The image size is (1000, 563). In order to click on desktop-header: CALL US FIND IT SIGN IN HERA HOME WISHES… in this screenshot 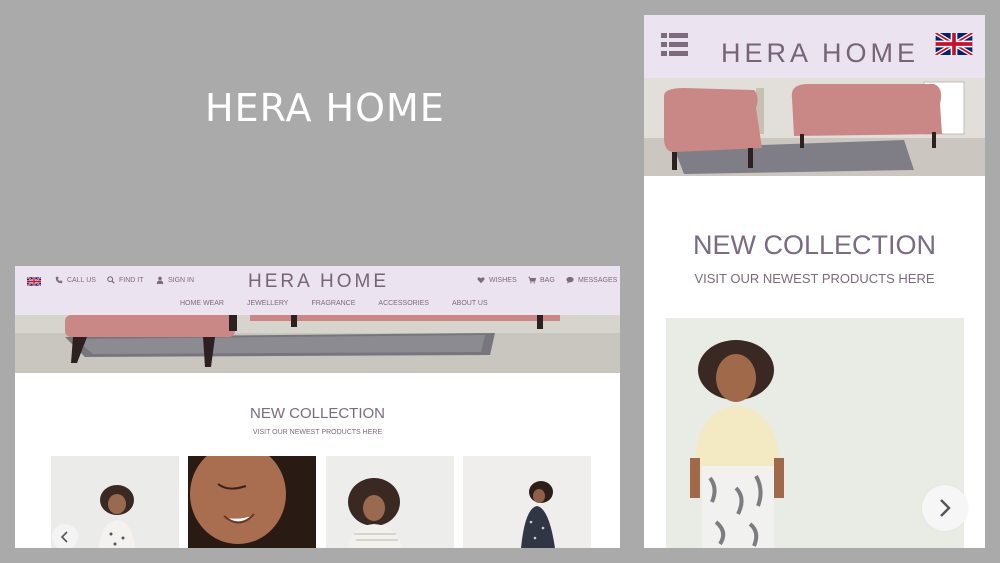, I will do `click(317, 290)`.